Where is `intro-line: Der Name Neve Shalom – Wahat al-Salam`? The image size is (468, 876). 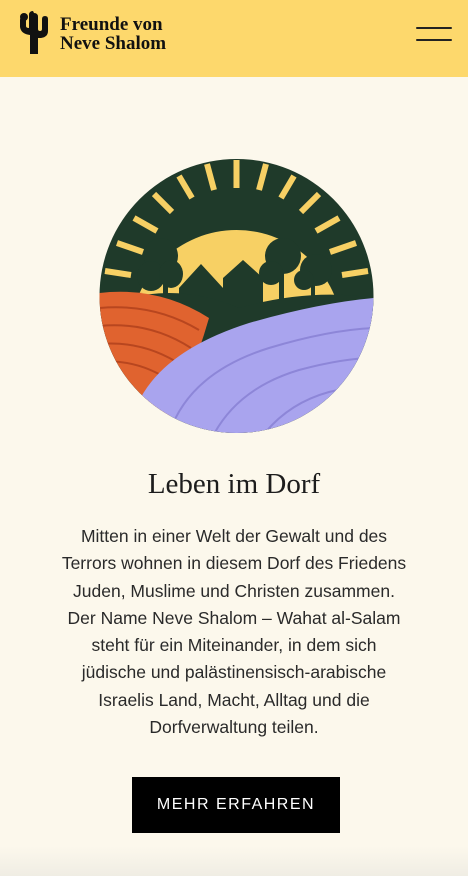
intro-line: Der Name Neve Shalom – Wahat al-Salam is located at coordinates (234, 617).